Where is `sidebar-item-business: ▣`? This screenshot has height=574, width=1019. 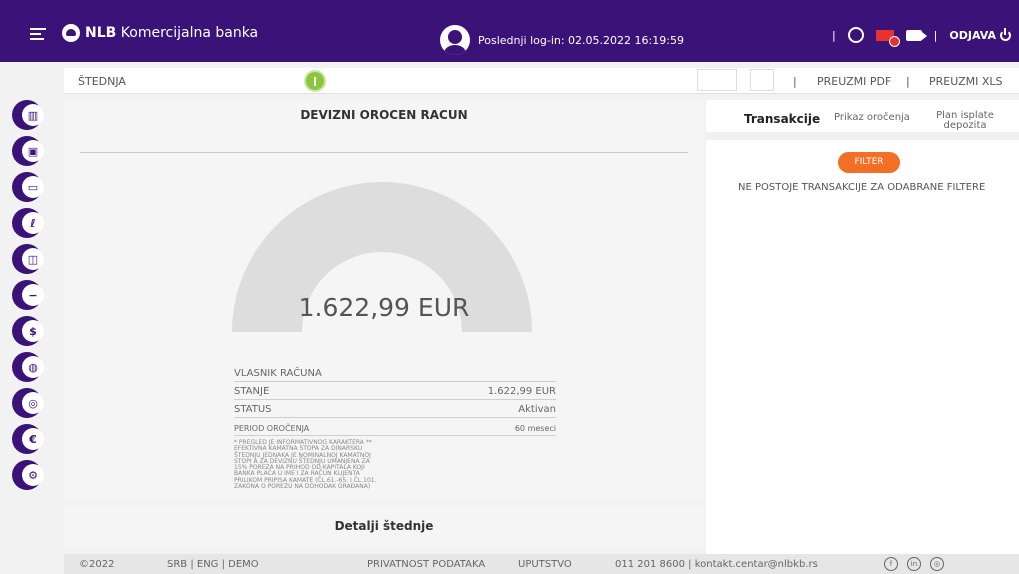 sidebar-item-business: ▣ is located at coordinates (31, 151).